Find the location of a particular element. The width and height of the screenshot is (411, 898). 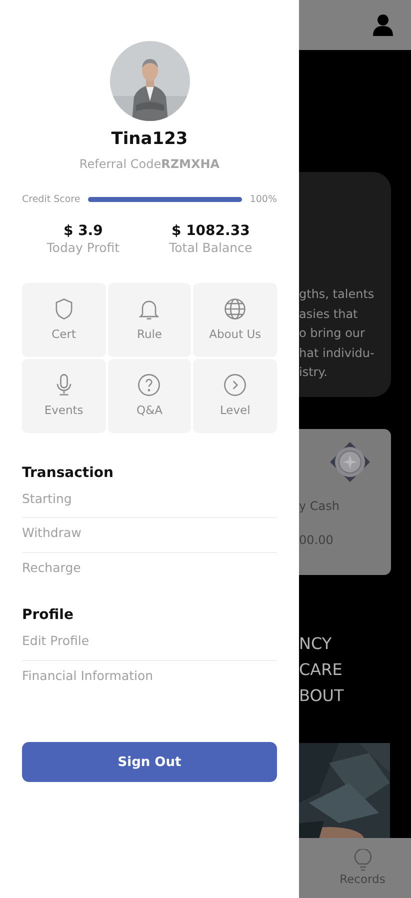

shortcut-tile: Level is located at coordinates (235, 395).